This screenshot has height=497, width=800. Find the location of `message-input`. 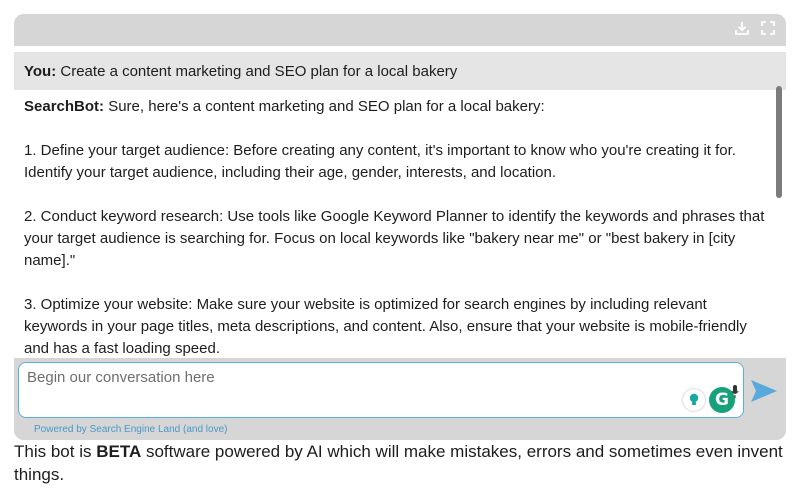

message-input is located at coordinates (347, 389).